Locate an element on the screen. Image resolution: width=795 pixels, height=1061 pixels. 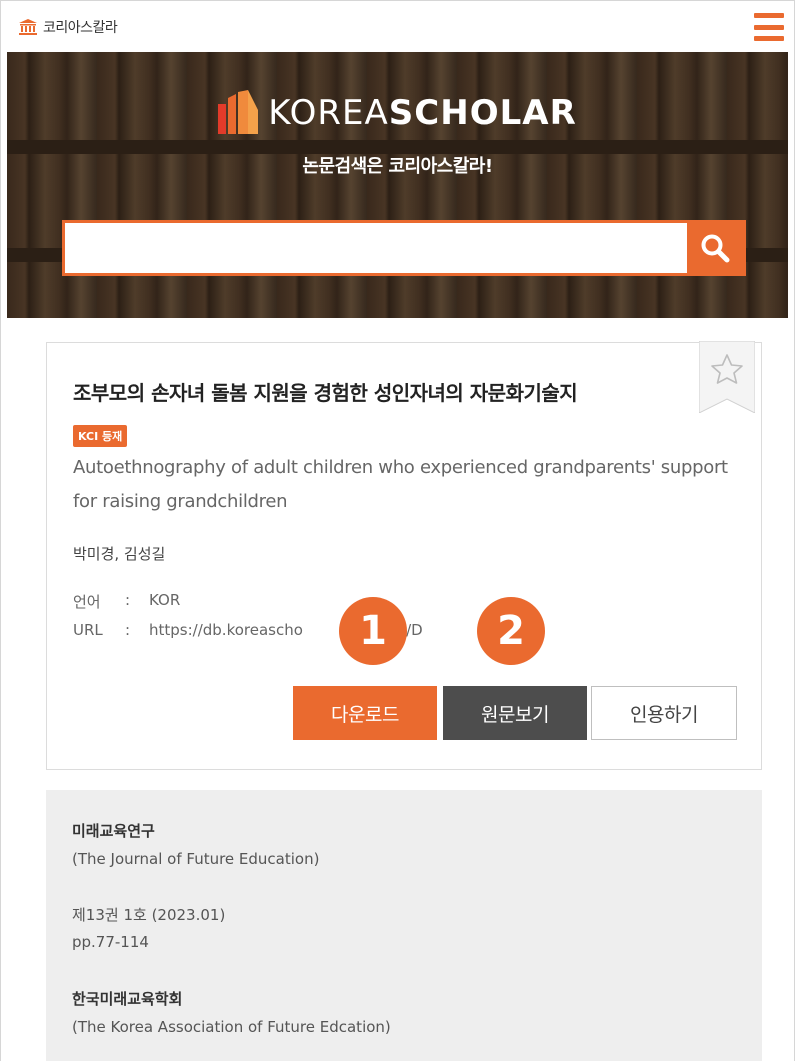
search-bar is located at coordinates (404, 248).